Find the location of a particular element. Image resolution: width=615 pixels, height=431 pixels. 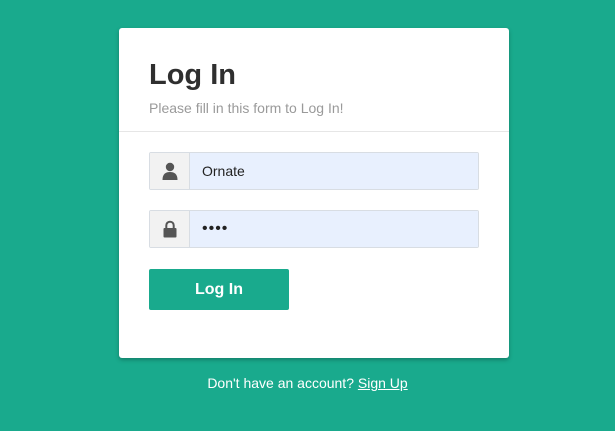

signup-link: Sign Up is located at coordinates (383, 383).